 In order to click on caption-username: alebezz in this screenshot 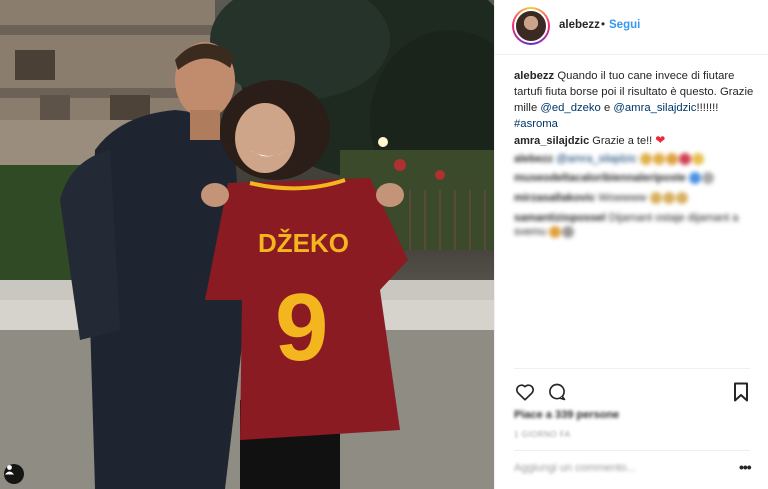, I will do `click(534, 76)`.